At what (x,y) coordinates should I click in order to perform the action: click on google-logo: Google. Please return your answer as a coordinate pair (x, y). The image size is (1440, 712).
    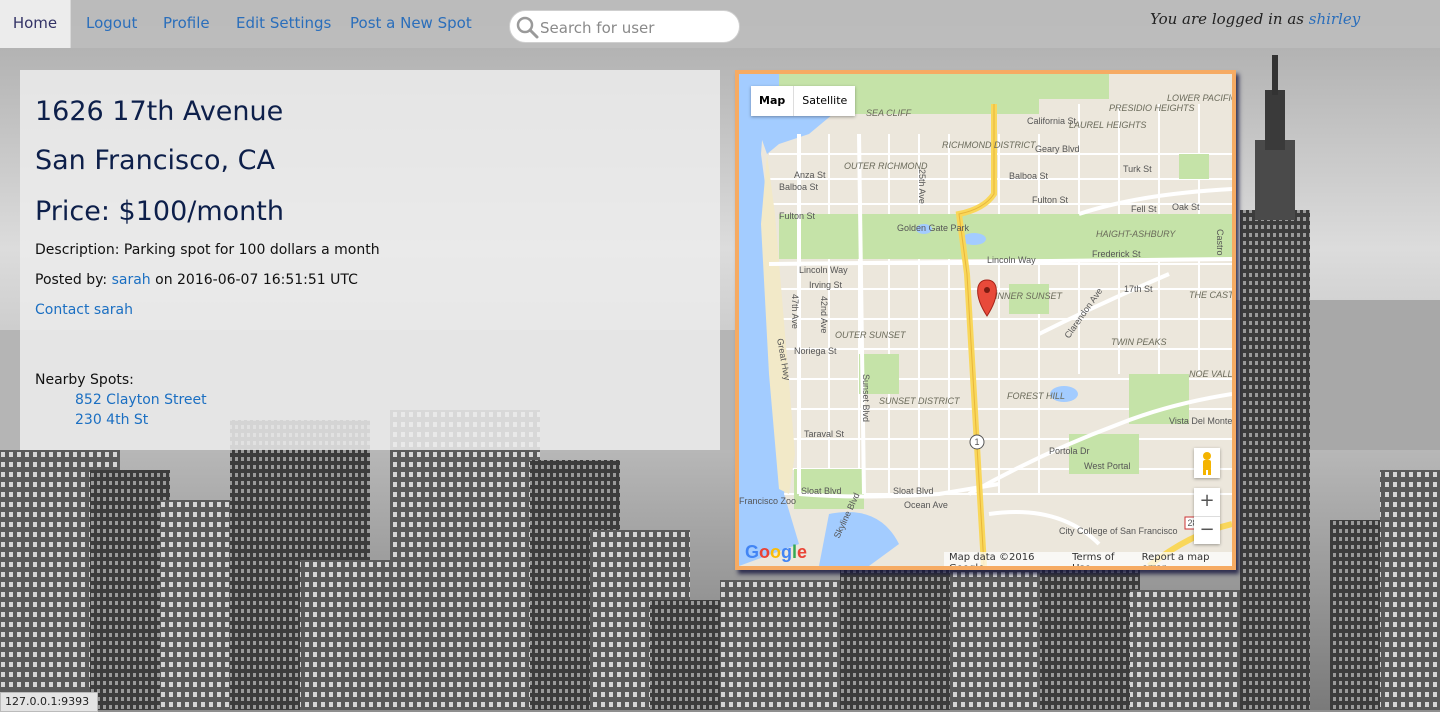
    Looking at the image, I should click on (776, 552).